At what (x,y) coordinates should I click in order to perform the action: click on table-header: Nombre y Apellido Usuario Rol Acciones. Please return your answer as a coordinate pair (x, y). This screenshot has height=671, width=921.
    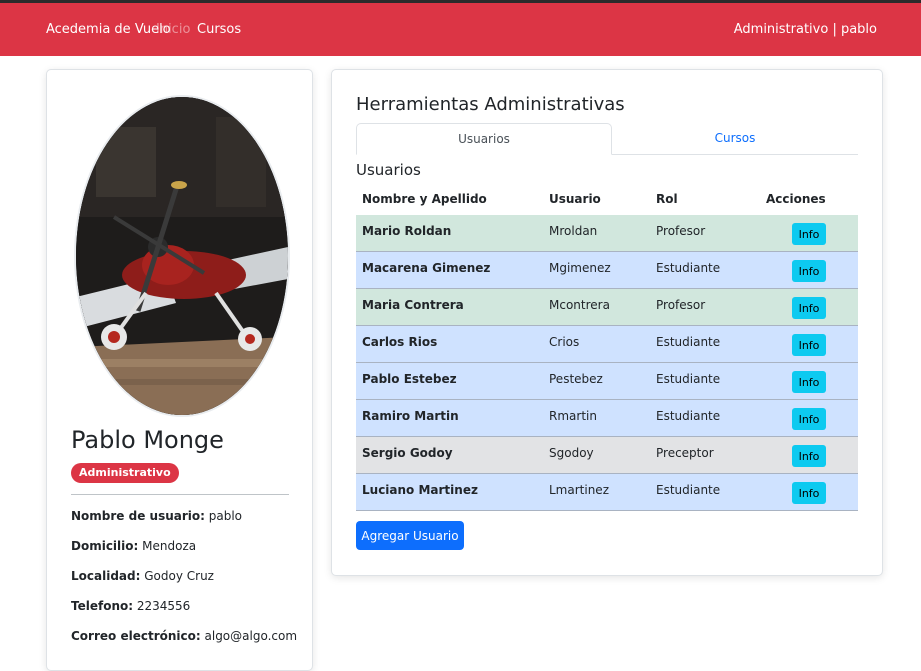
    Looking at the image, I should click on (607, 198).